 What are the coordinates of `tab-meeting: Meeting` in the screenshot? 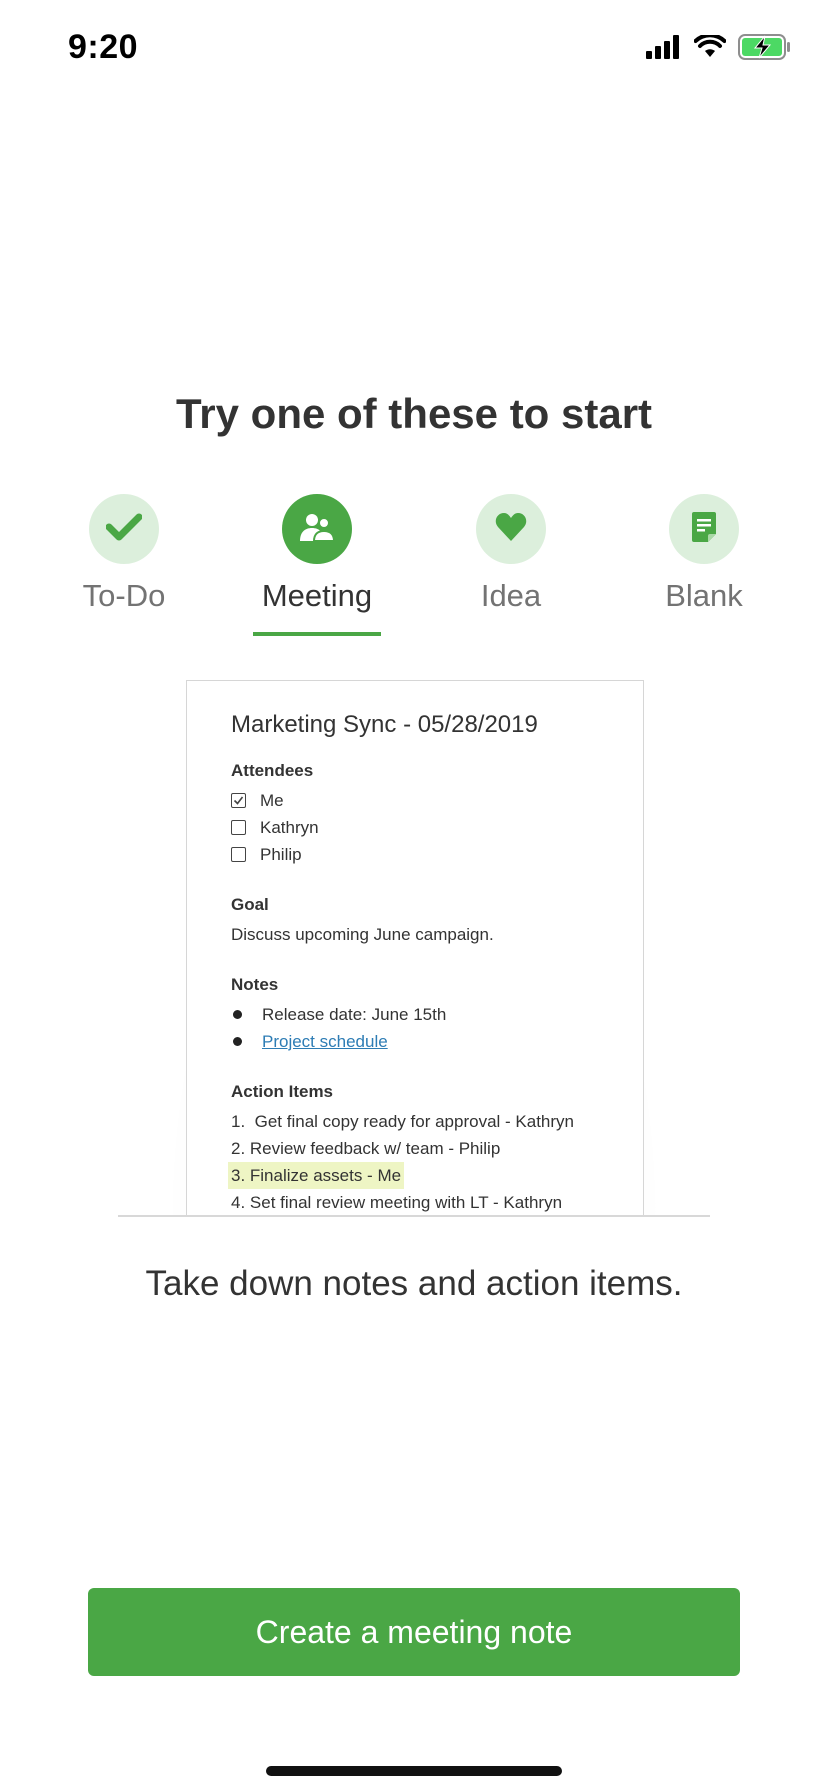 It's located at (317, 567).